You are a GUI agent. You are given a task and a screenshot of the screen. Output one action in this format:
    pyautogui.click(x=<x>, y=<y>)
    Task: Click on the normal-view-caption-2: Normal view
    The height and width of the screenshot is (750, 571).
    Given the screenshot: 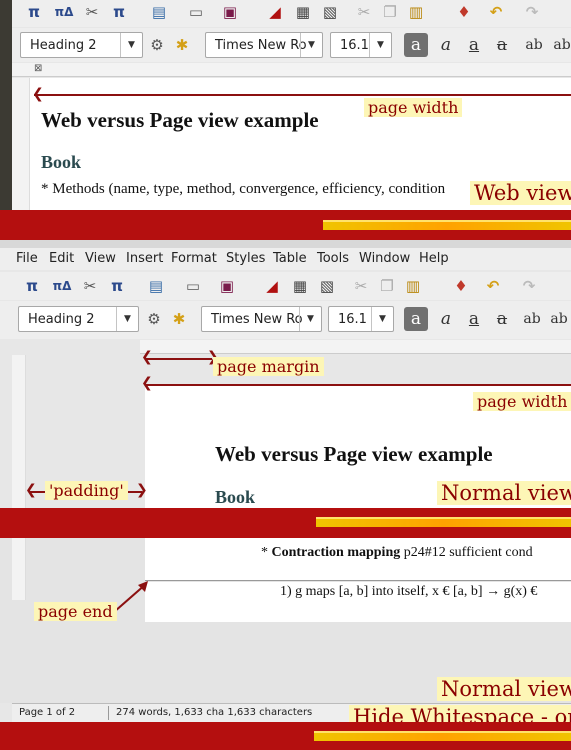 What is the action you would take?
    pyautogui.click(x=504, y=689)
    